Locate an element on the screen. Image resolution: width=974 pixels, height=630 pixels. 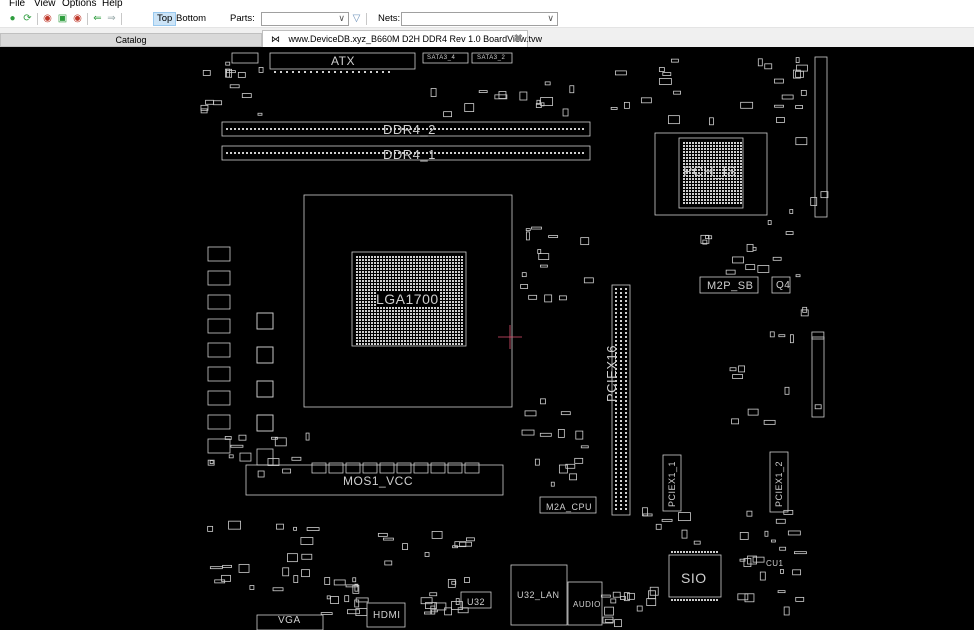
mosfet is located at coordinates (421, 468).